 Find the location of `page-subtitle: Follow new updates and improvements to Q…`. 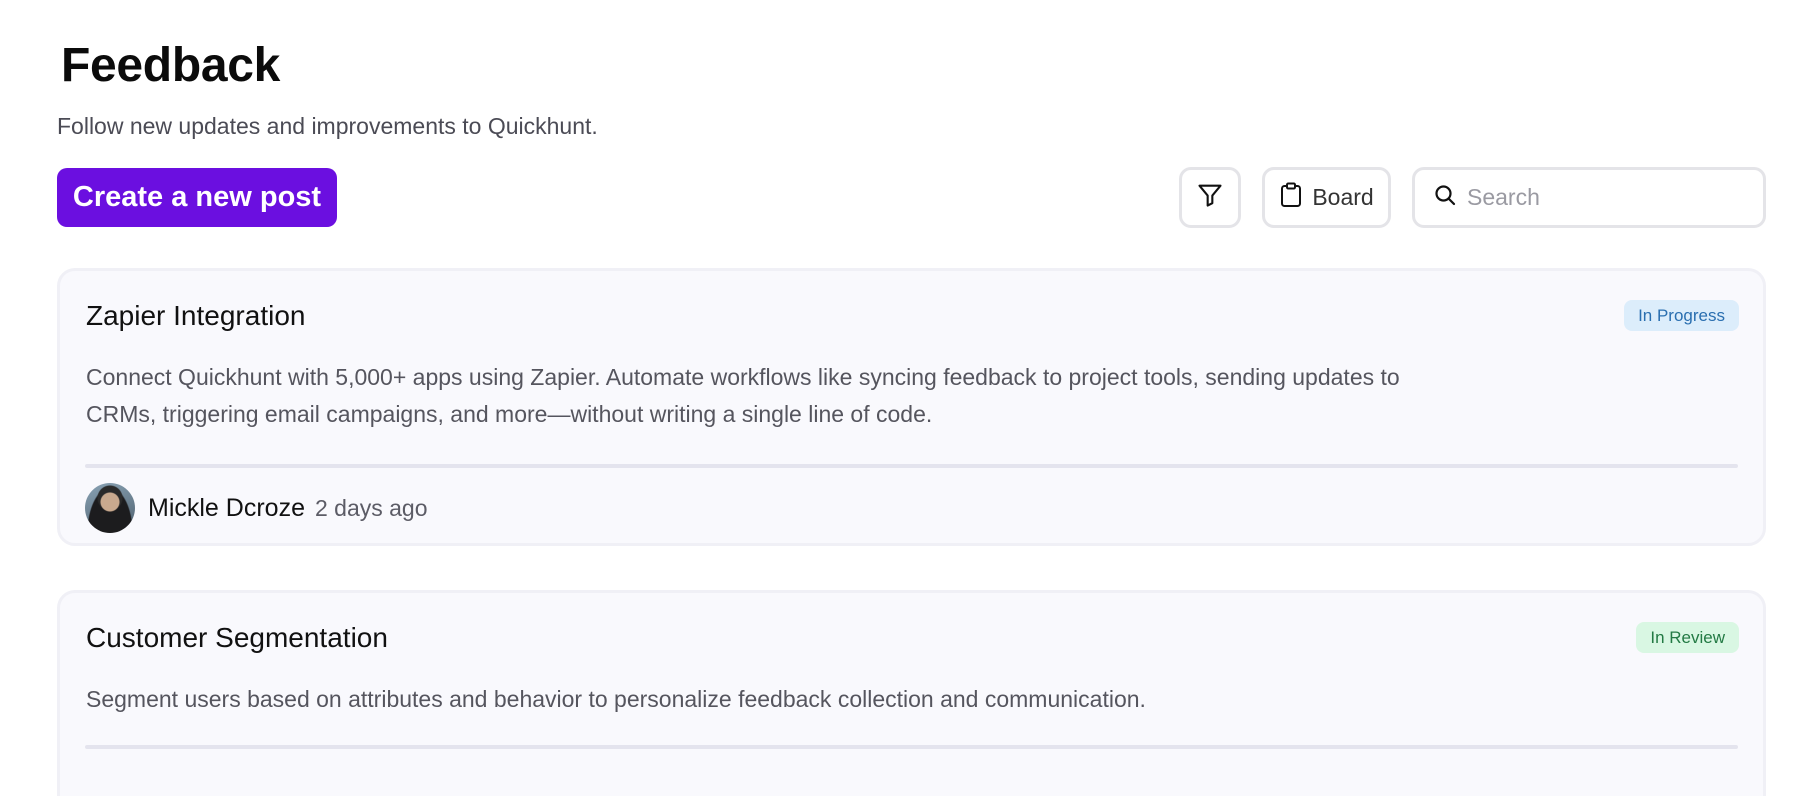

page-subtitle: Follow new updates and improvements to Q… is located at coordinates (327, 126).